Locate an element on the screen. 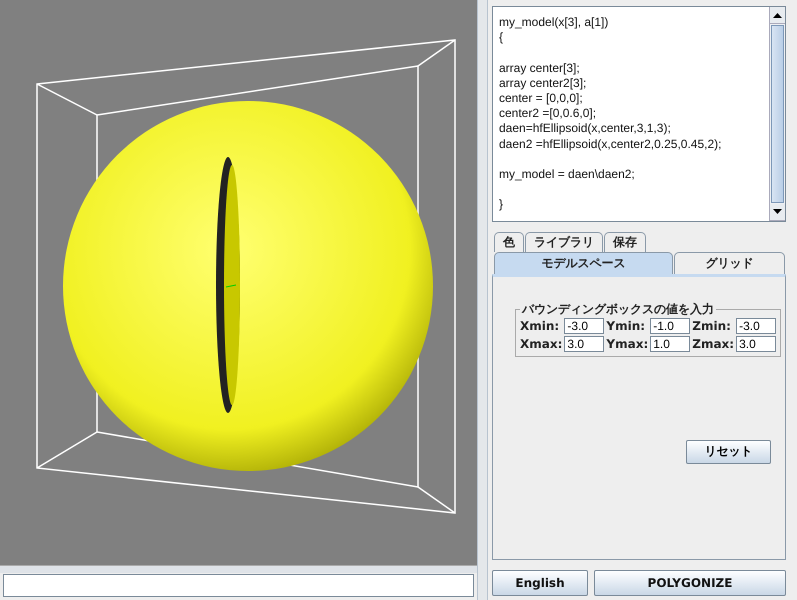  tab: グリッド is located at coordinates (729, 263).